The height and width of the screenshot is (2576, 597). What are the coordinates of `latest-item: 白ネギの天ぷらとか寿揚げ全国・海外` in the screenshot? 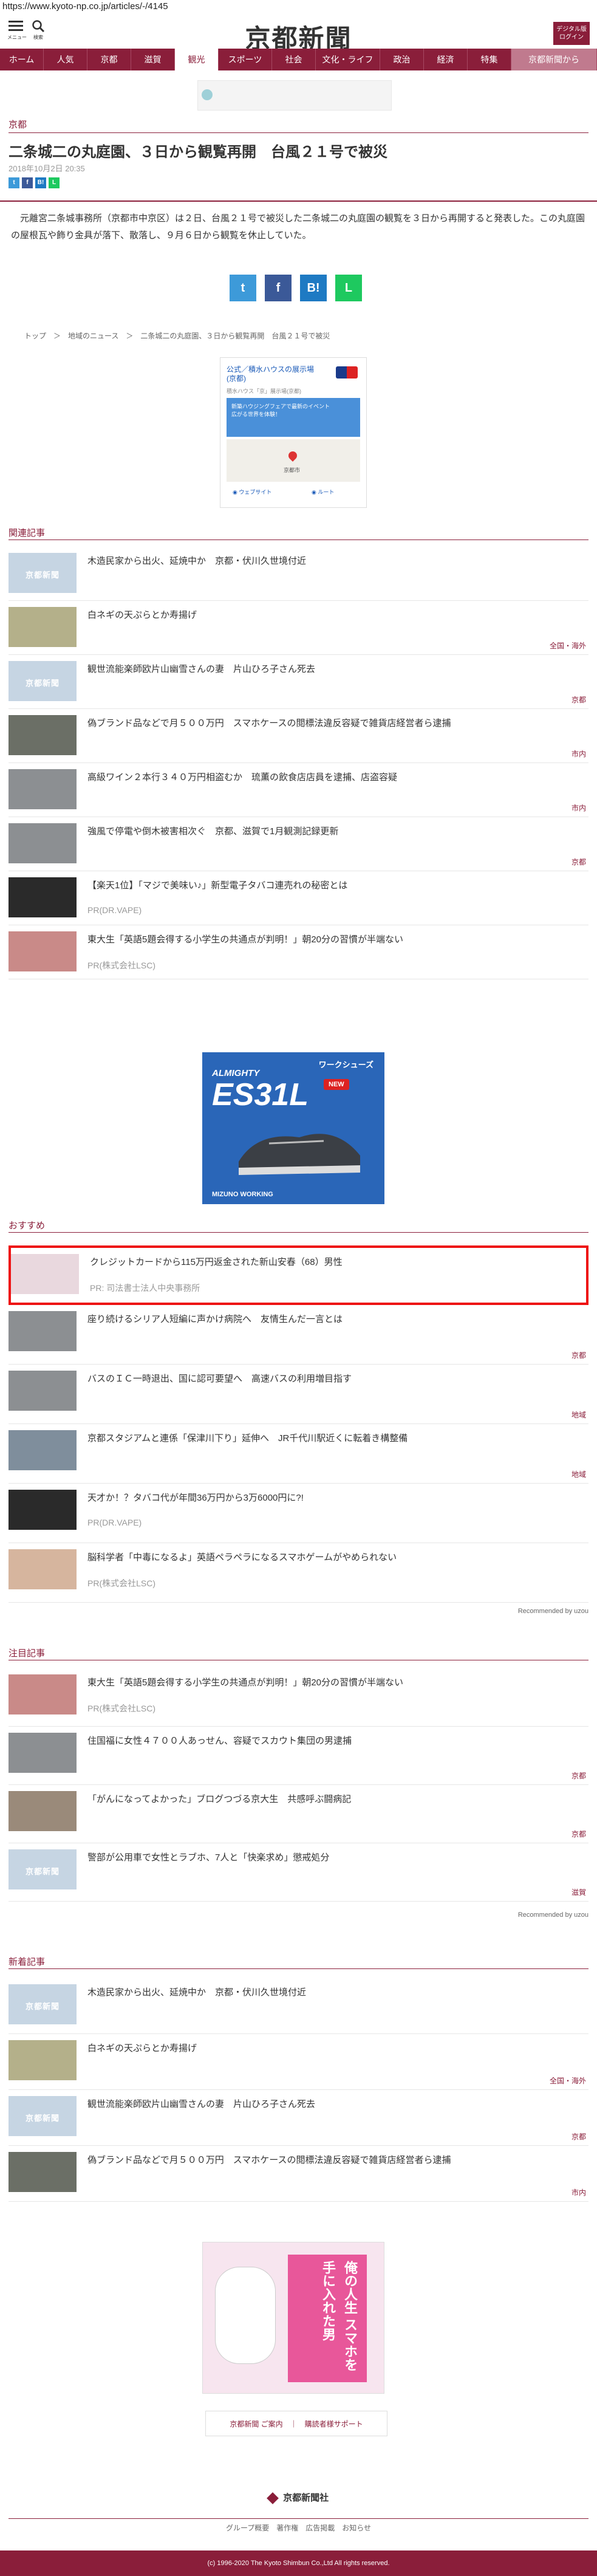 It's located at (298, 2062).